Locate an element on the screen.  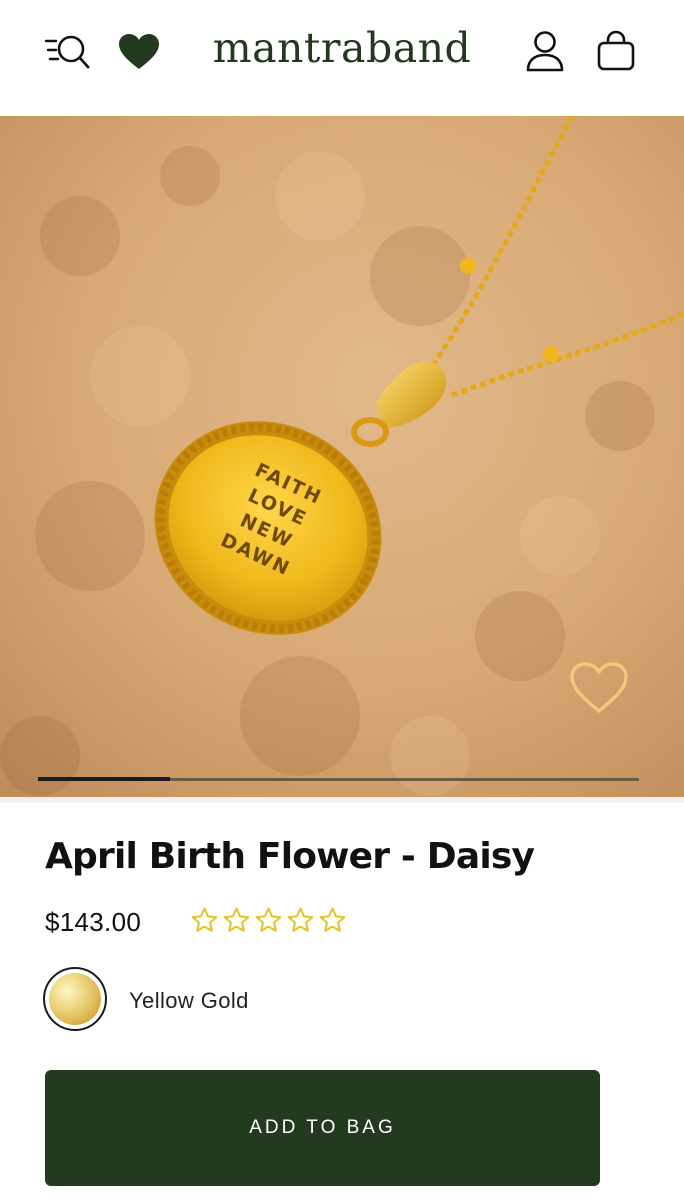
variant-label: Yellow Gold is located at coordinates (189, 1000).